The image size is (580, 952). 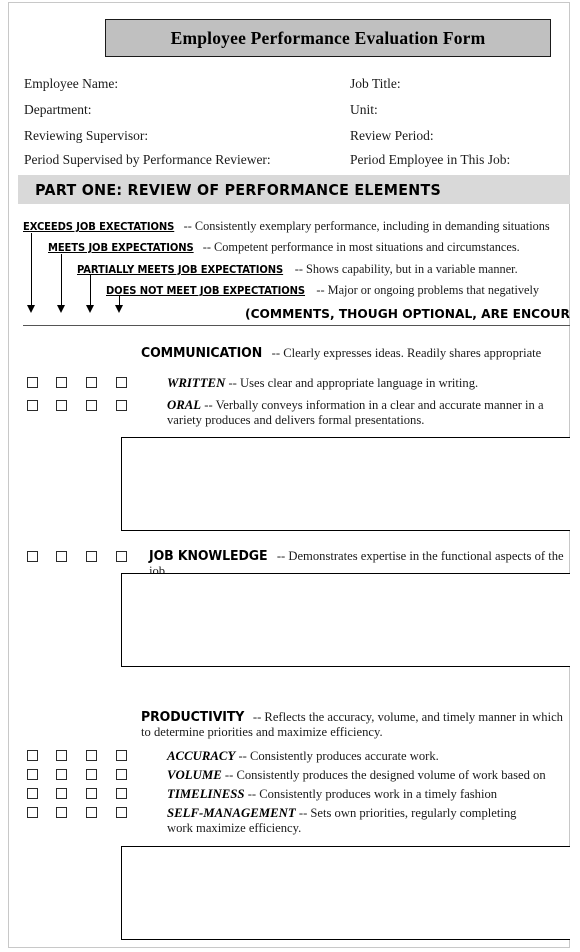 I want to click on comment-box-job-knowledge, so click(x=345, y=620).